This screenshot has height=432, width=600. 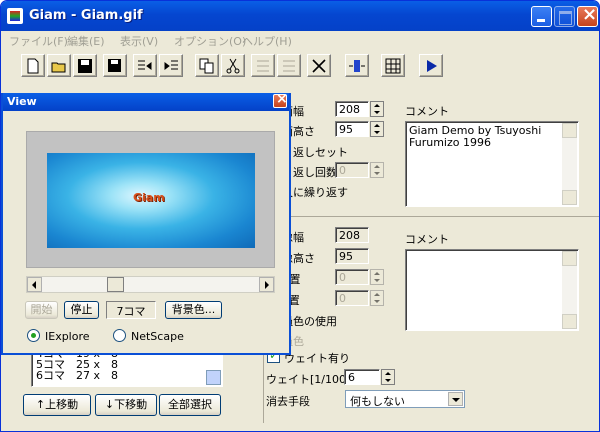 I want to click on save-button, so click(x=85, y=65).